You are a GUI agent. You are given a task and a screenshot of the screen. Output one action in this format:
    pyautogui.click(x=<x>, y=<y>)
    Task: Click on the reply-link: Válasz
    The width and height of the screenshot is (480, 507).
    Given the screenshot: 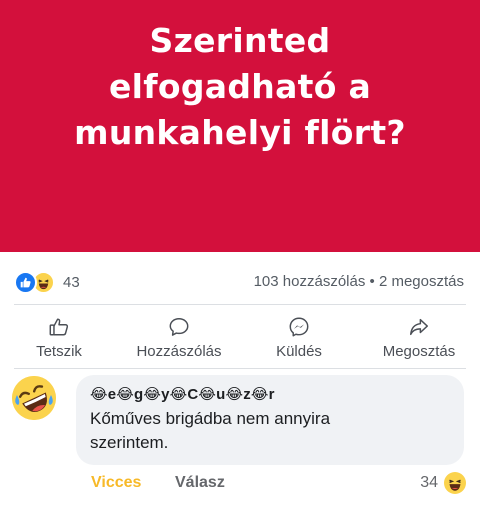 What is the action you would take?
    pyautogui.click(x=200, y=483)
    